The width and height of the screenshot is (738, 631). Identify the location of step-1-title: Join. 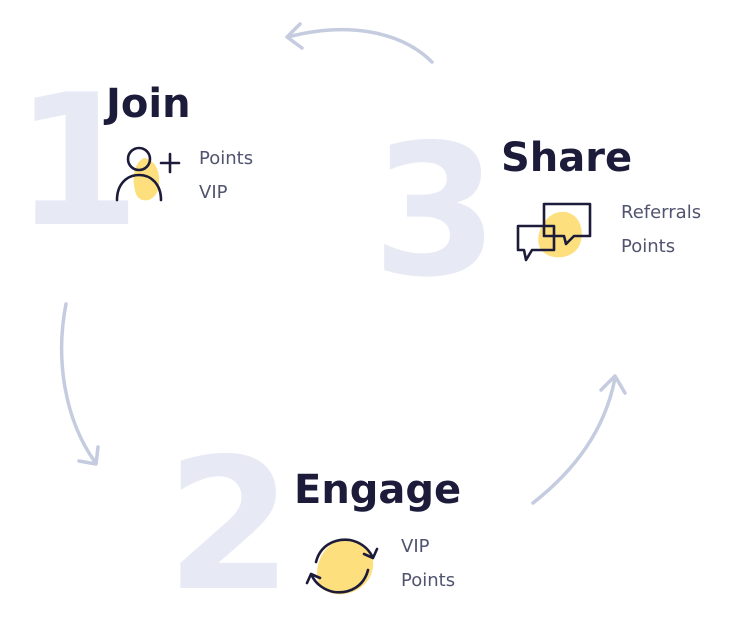
(148, 104).